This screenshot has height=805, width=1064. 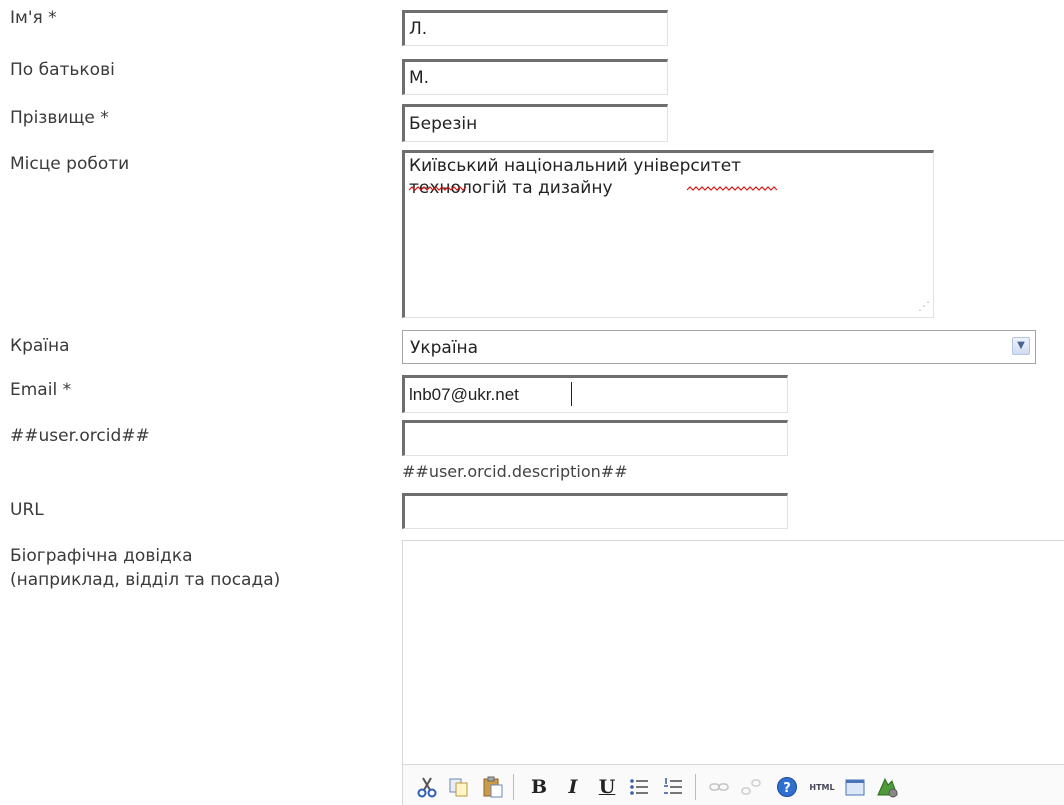 I want to click on help-icon-graphic: ?, so click(x=787, y=787).